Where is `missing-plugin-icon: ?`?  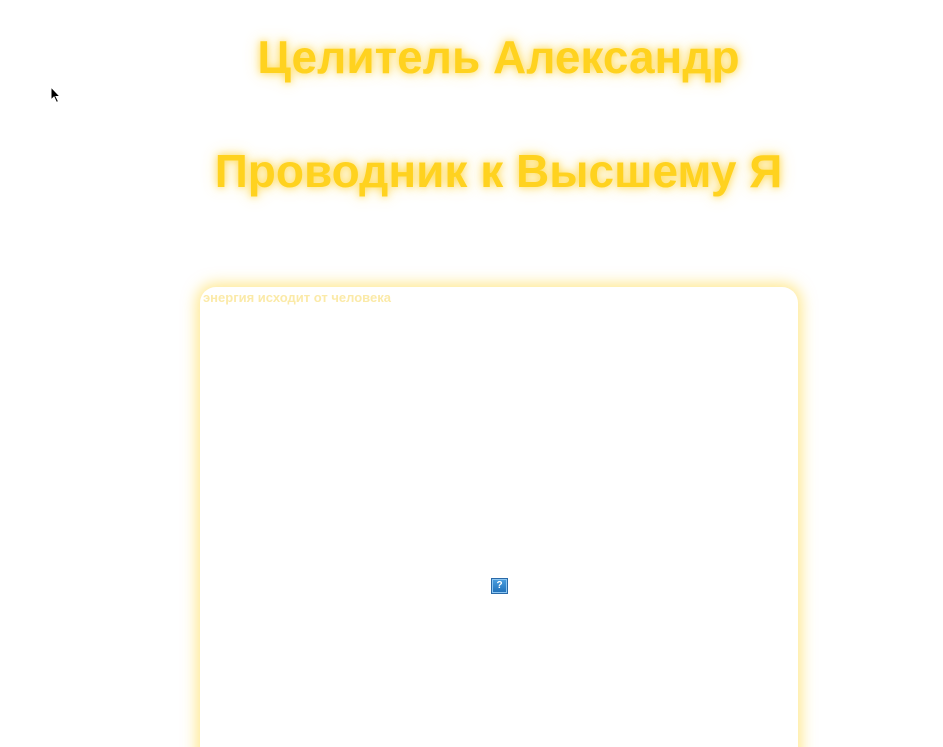
missing-plugin-icon: ? is located at coordinates (499, 586).